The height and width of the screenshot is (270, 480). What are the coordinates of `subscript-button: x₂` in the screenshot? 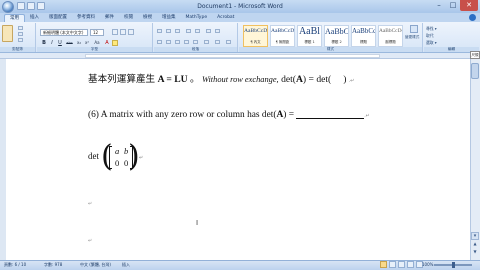 It's located at (79, 43).